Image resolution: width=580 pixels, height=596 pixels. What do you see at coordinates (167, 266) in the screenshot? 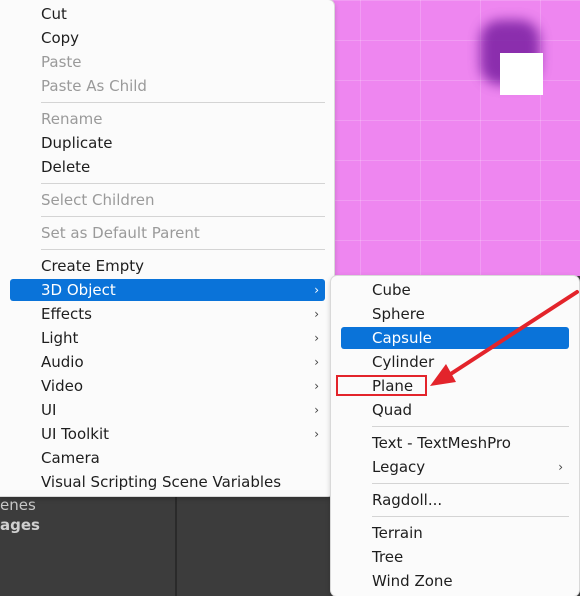
I see `menu-item-create-empty: Create Empty` at bounding box center [167, 266].